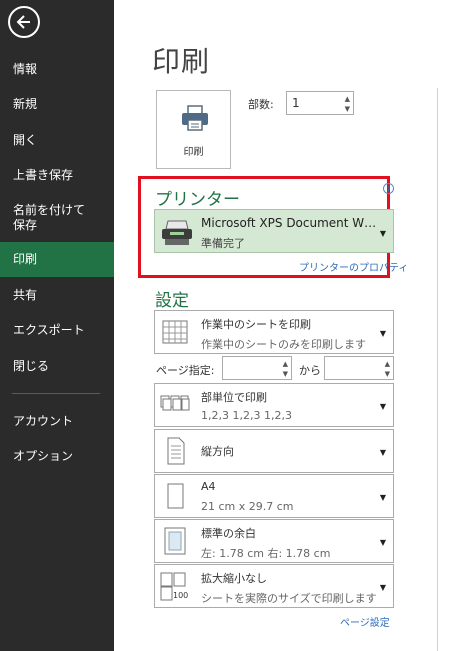 This screenshot has height=651, width=474. I want to click on svg-text: 100, so click(180, 595).